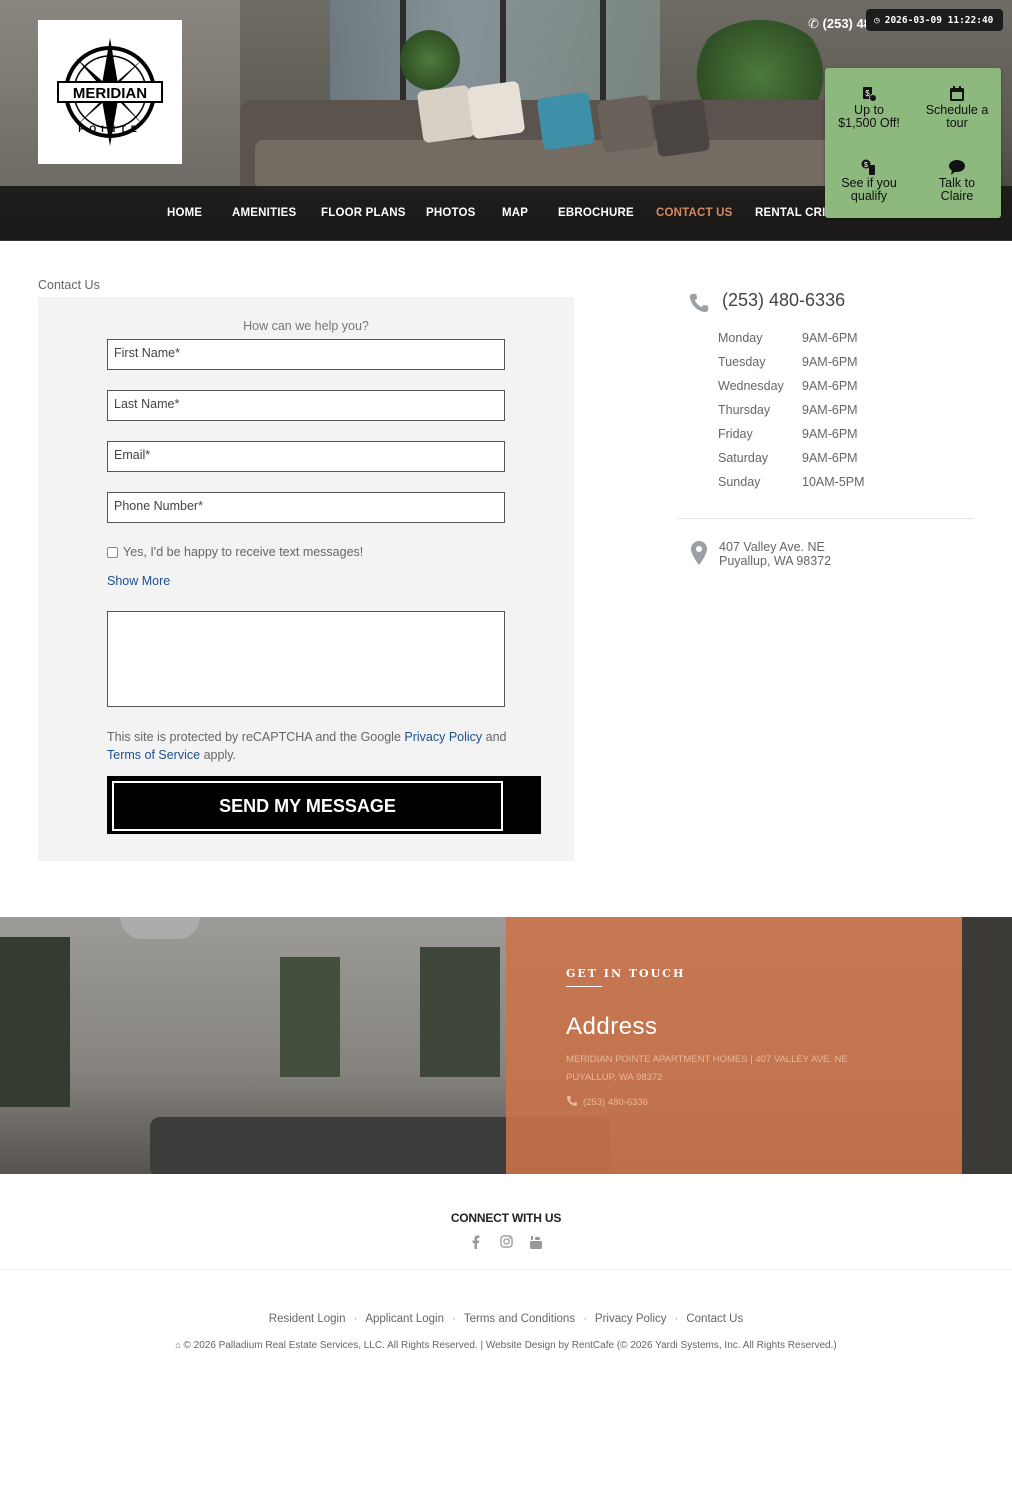  I want to click on hours-row: Saturday 9AM-6PM, so click(788, 458).